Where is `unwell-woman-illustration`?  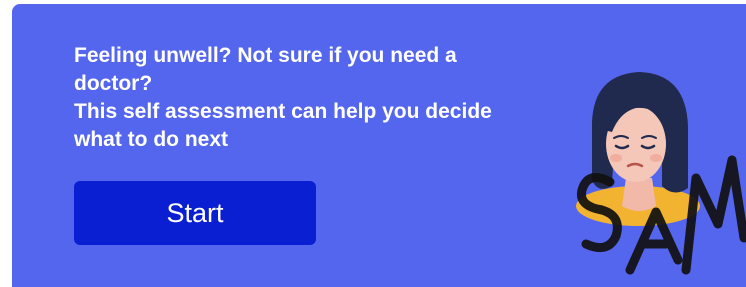 unwell-woman-illustration is located at coordinates (638, 149).